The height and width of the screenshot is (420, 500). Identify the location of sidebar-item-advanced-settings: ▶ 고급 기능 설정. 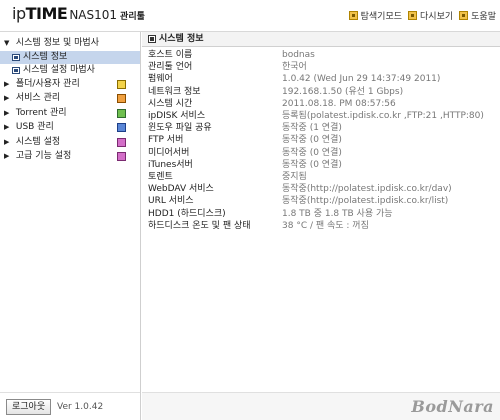
(70, 156).